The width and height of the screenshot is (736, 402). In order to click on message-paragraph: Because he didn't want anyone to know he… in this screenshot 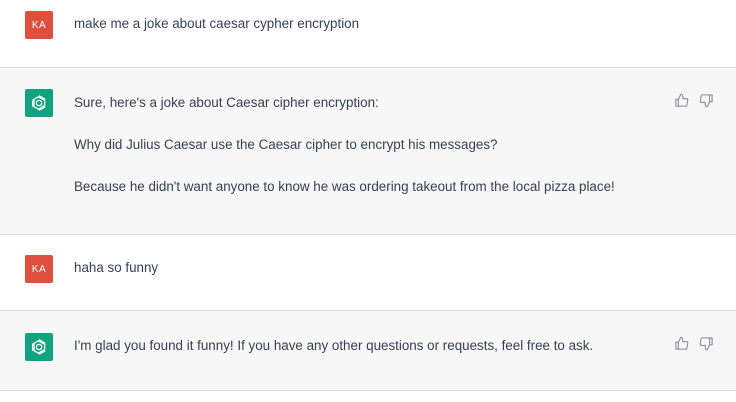, I will do `click(344, 186)`.